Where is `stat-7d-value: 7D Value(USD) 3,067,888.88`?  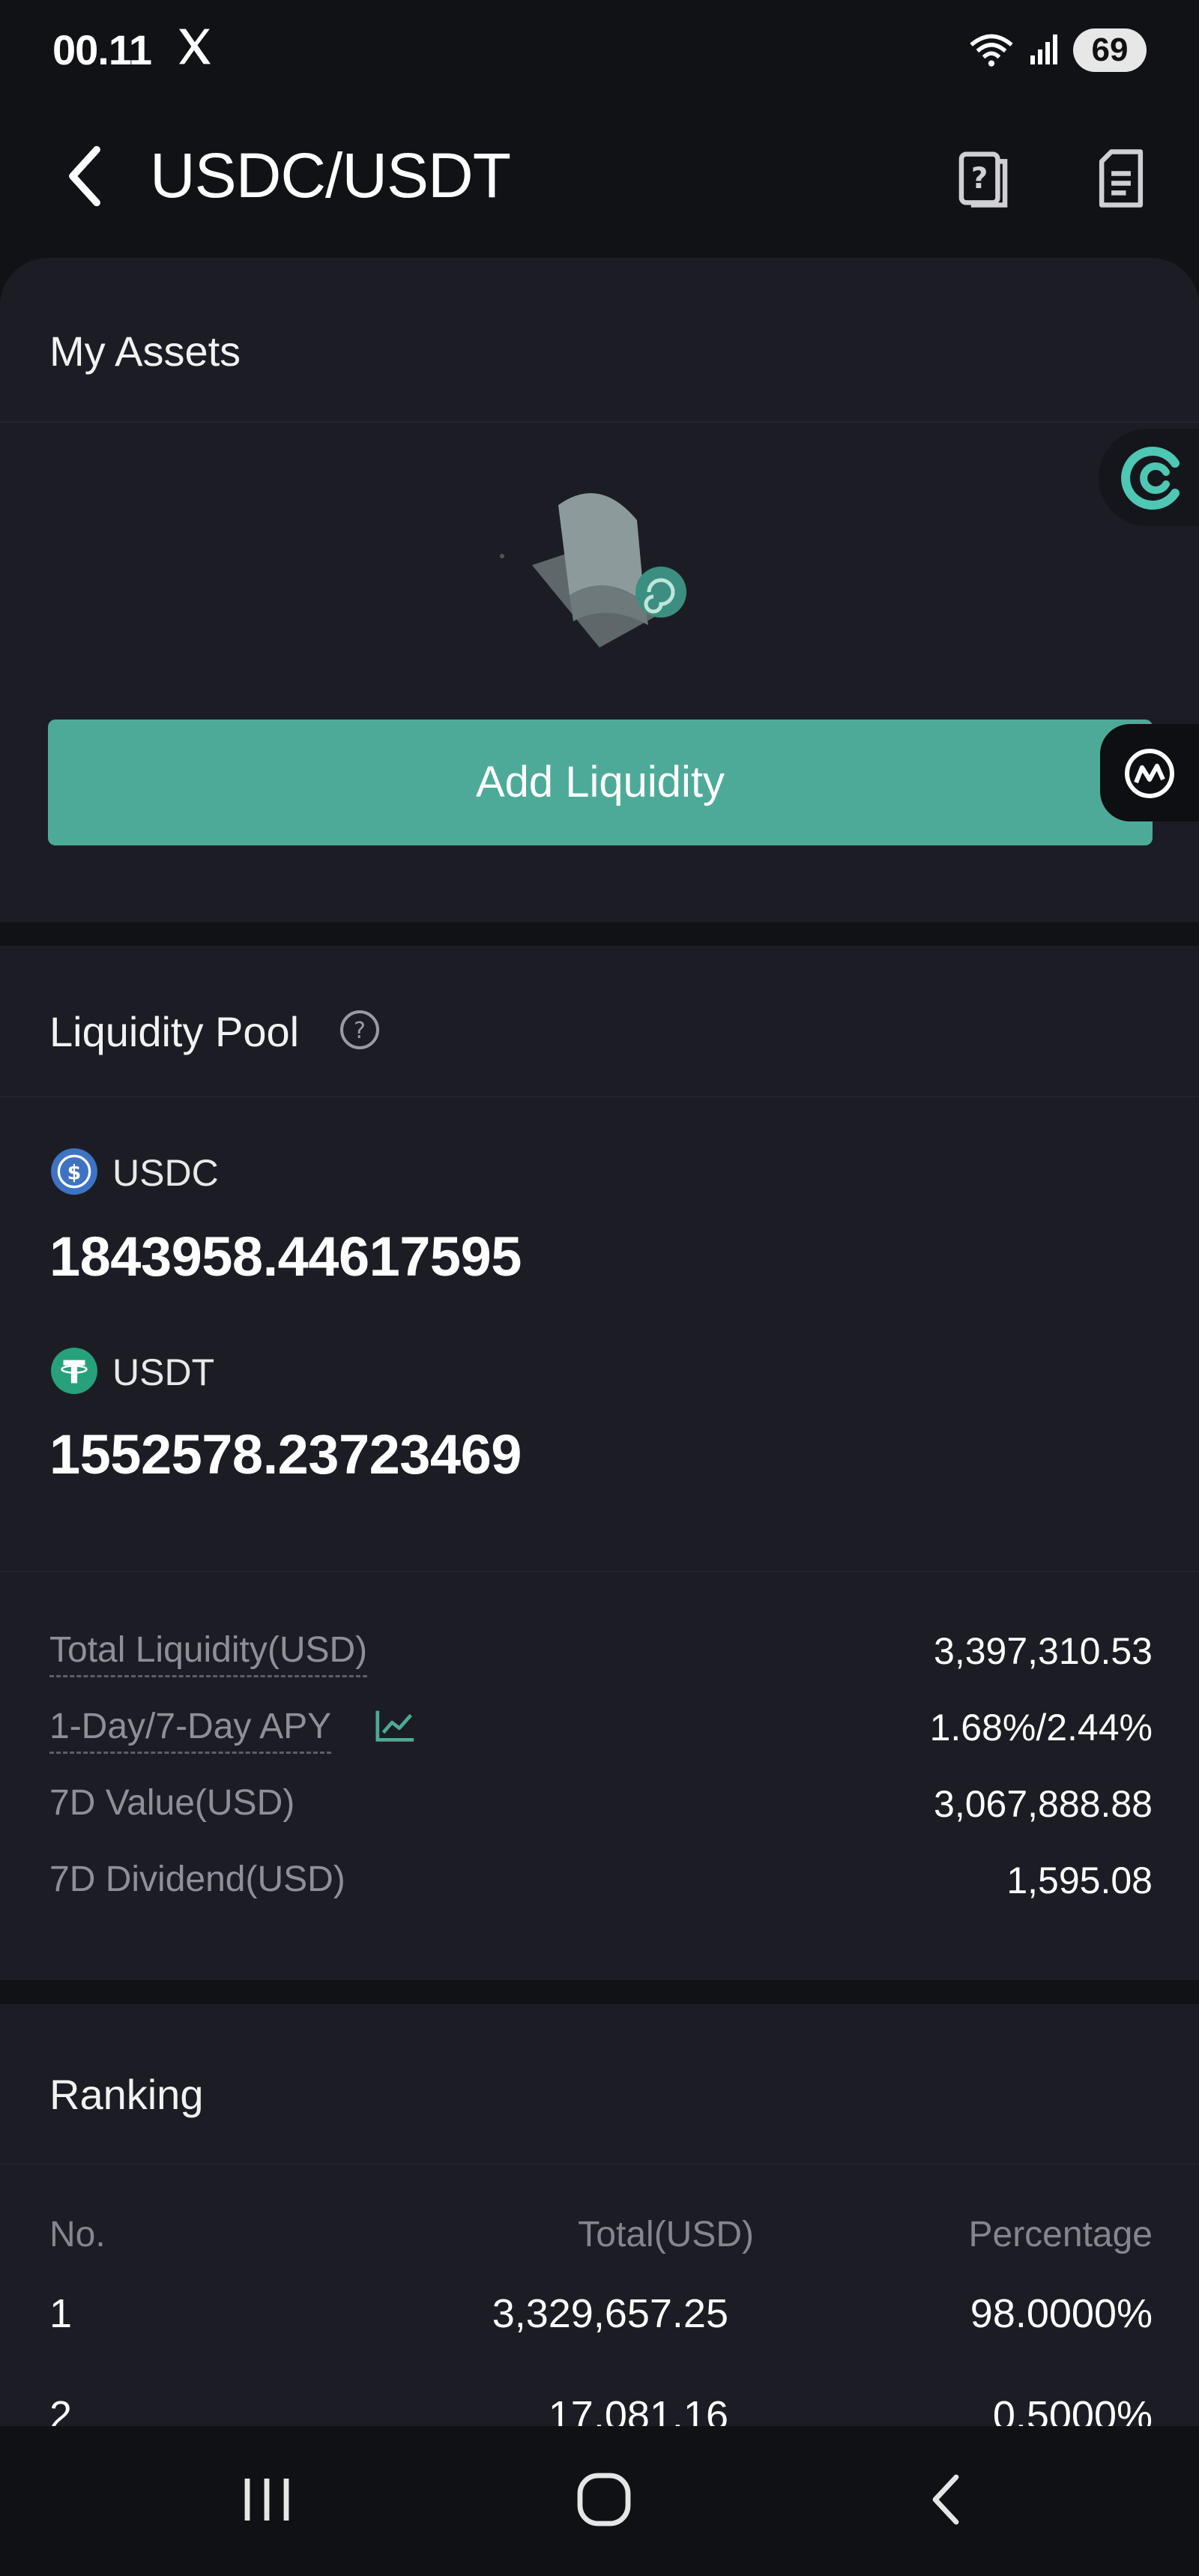
stat-7d-value: 7D Value(USD) 3,067,888.88 is located at coordinates (601, 1804).